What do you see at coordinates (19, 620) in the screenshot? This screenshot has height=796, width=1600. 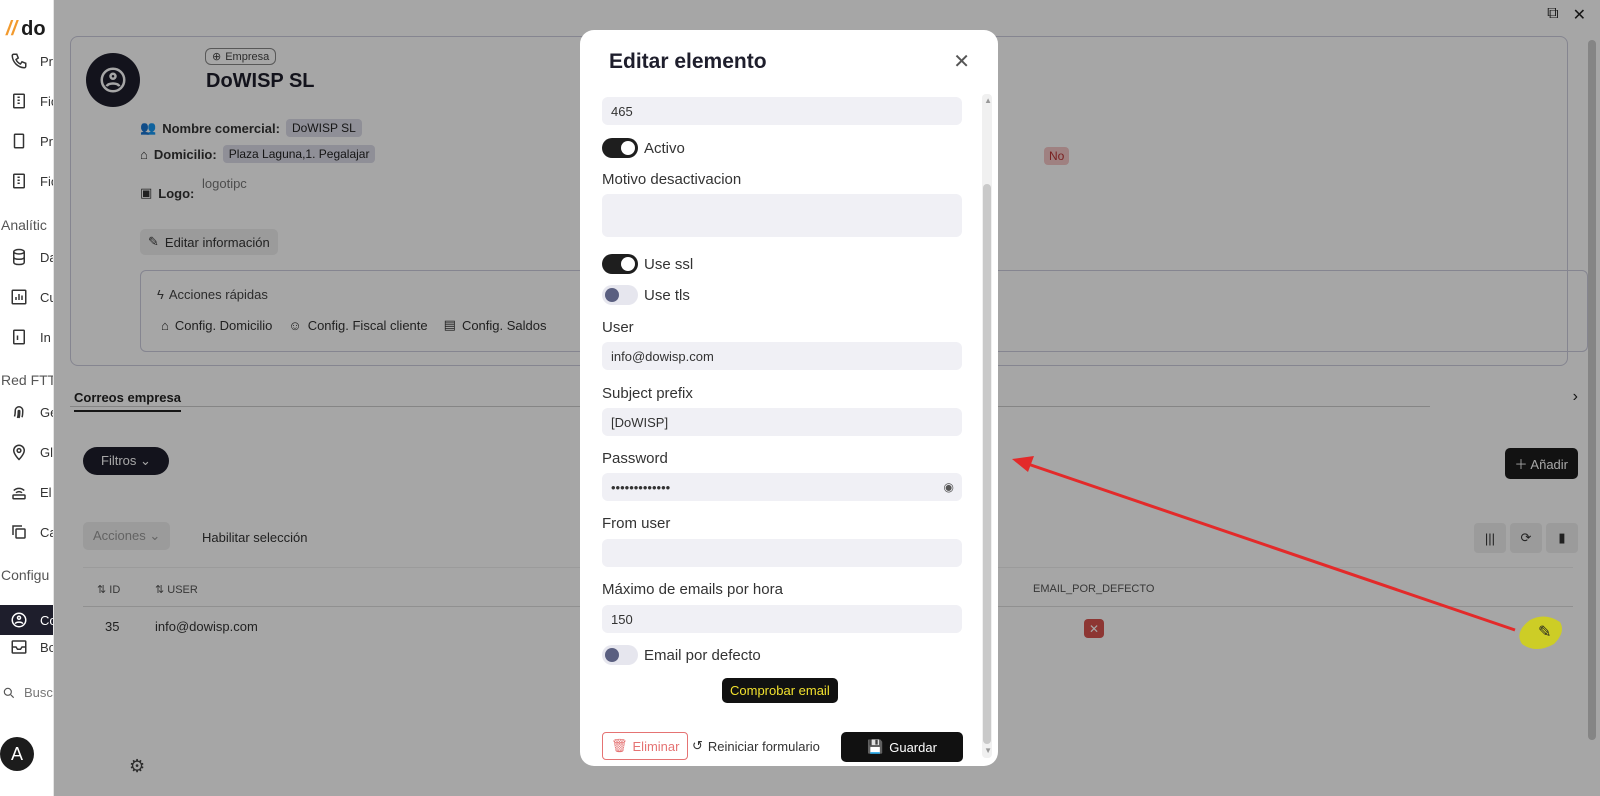 I see `company-icon` at bounding box center [19, 620].